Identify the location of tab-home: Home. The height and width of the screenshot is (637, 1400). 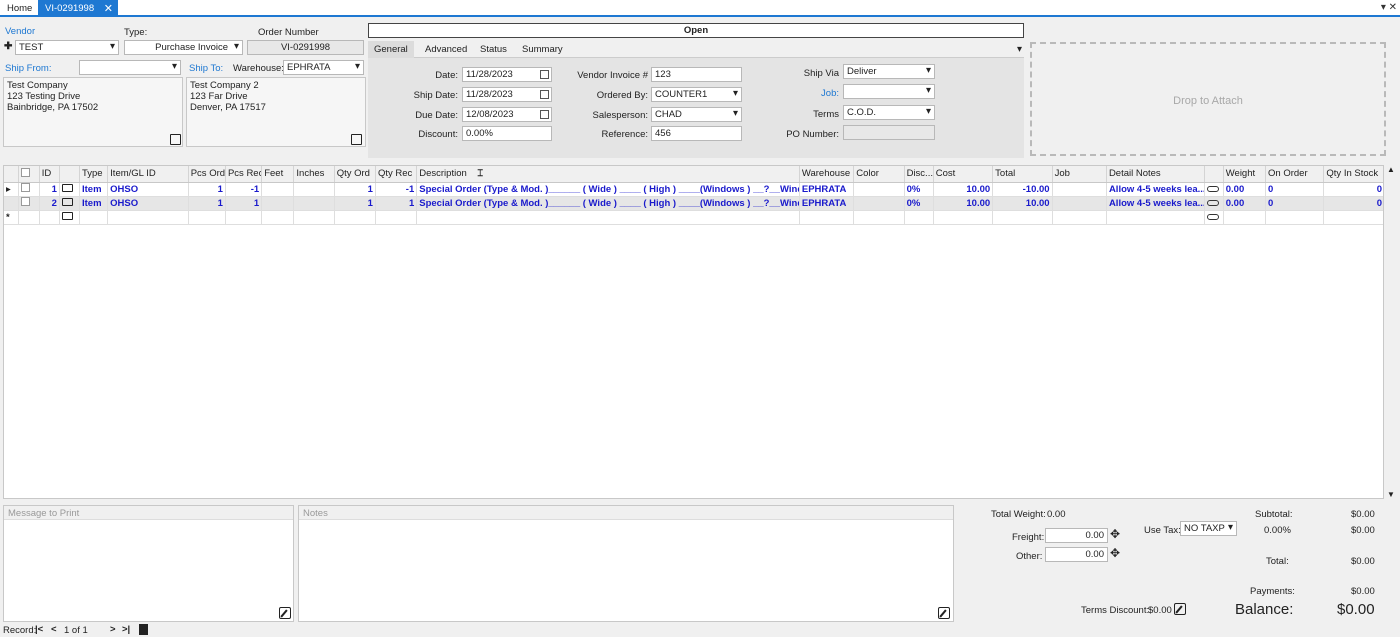
(19, 8).